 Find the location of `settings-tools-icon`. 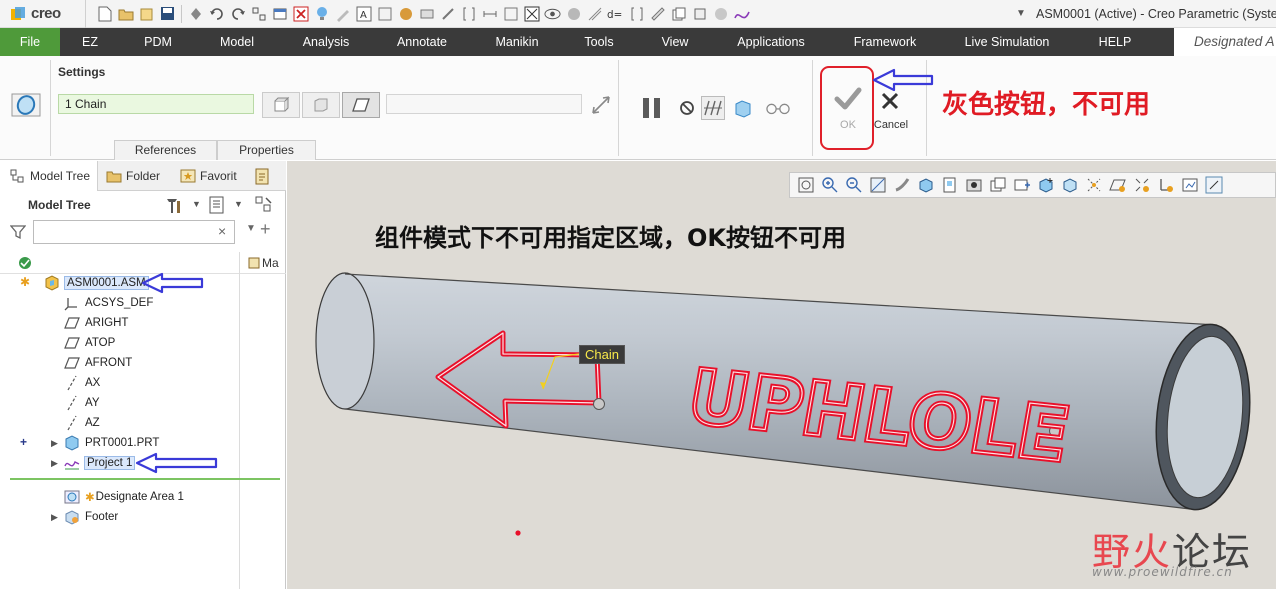

settings-tools-icon is located at coordinates (174, 205).